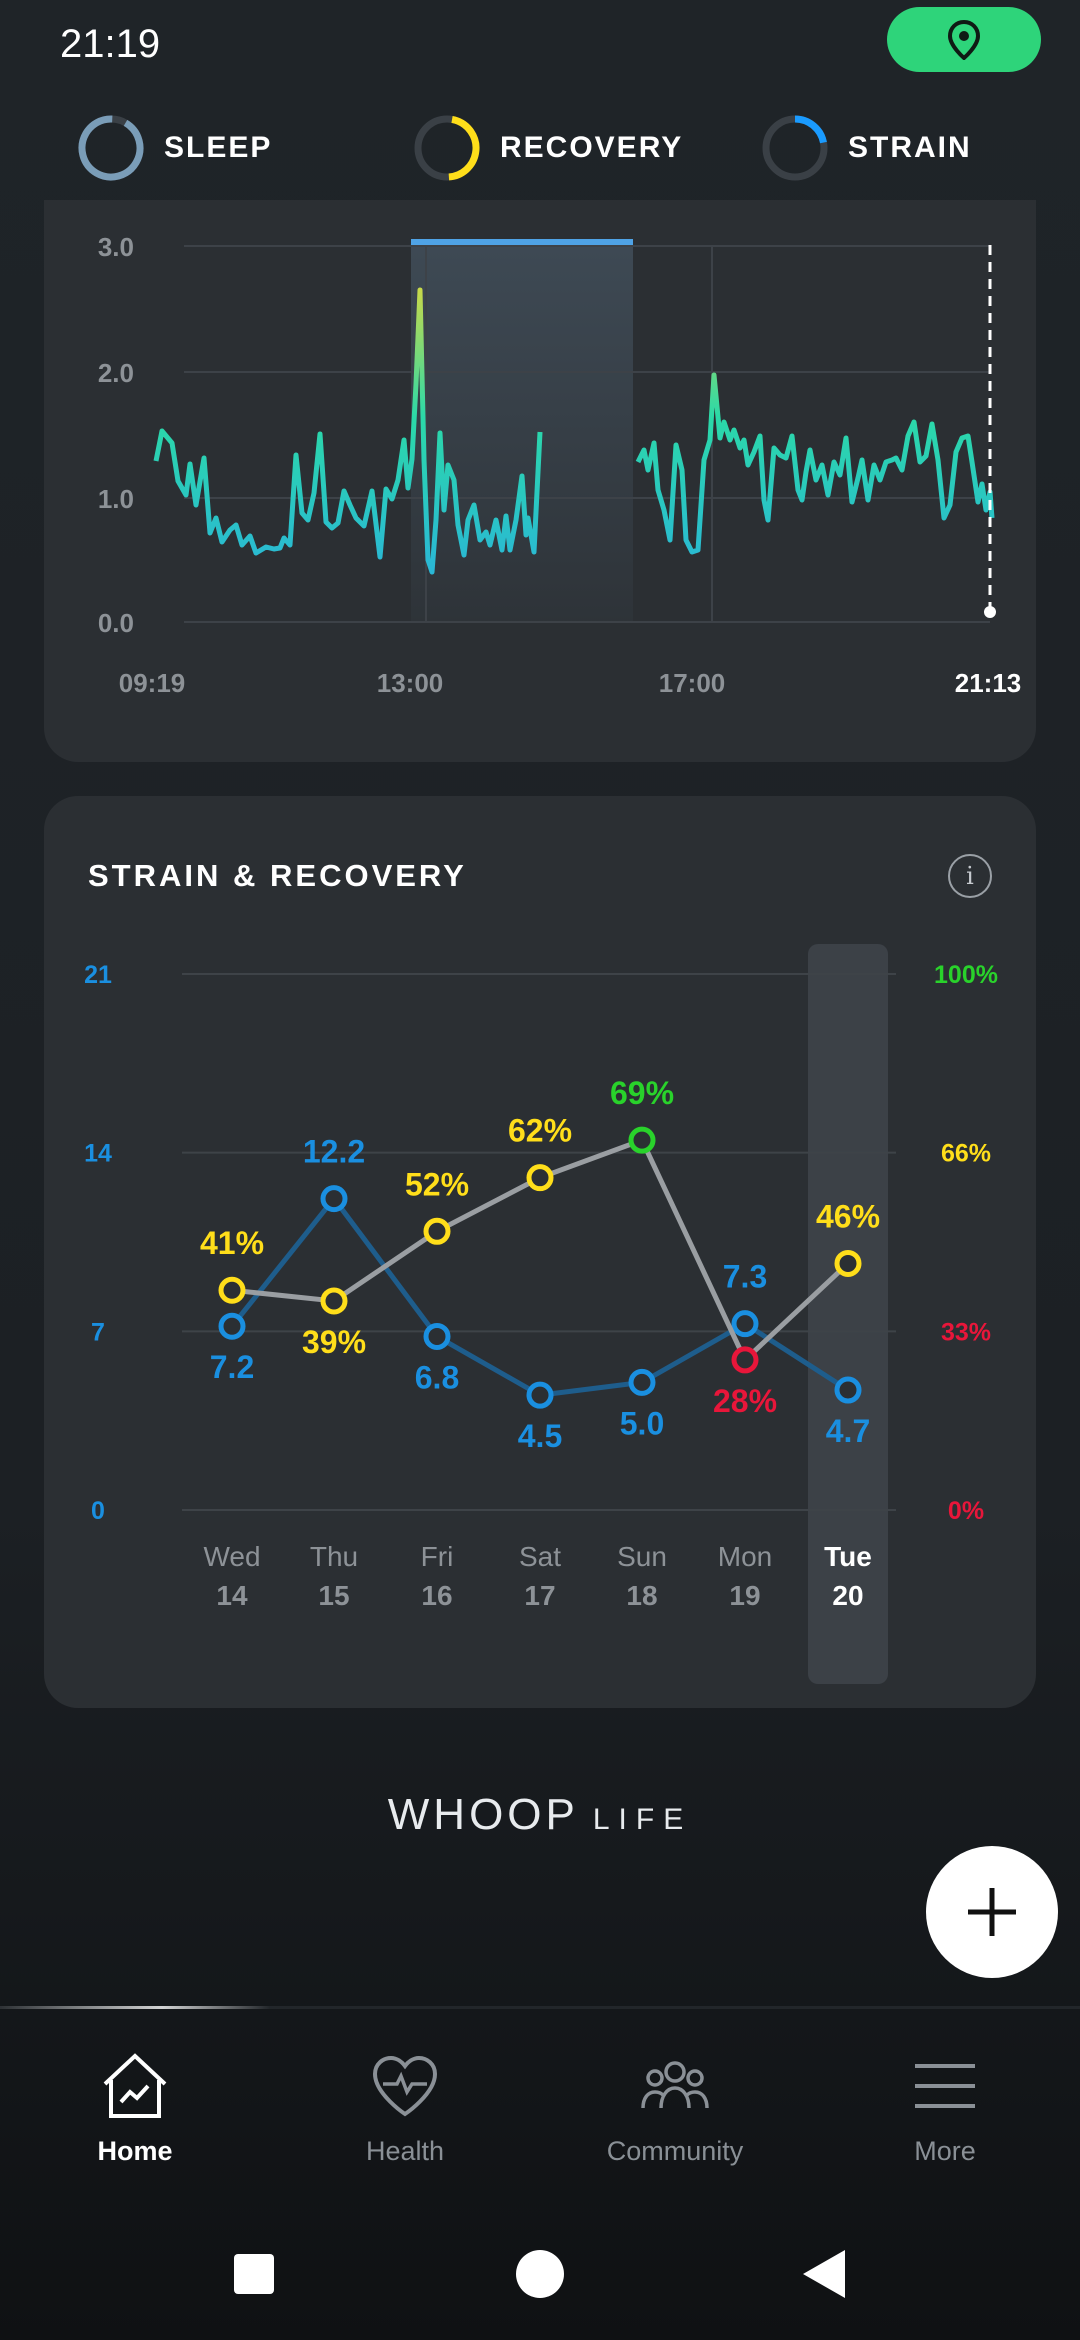  What do you see at coordinates (437, 1184) in the screenshot?
I see `recovery-value-label: 52%` at bounding box center [437, 1184].